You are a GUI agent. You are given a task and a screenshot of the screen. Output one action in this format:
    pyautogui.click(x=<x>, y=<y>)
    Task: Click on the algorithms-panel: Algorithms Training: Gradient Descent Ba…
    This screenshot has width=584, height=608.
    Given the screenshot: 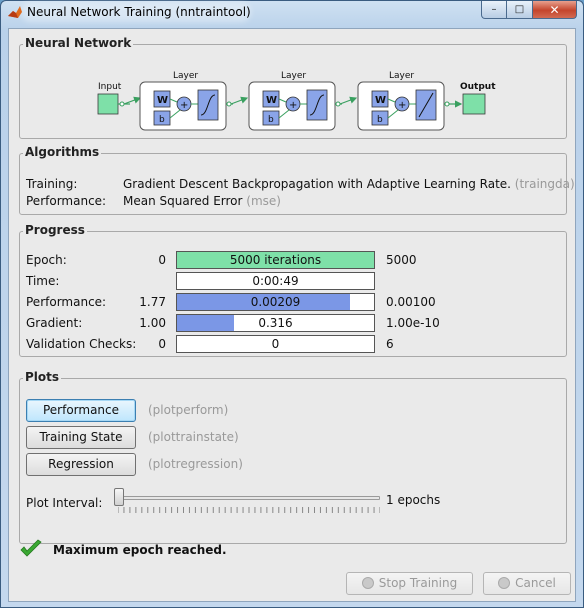 What is the action you would take?
    pyautogui.click(x=297, y=180)
    